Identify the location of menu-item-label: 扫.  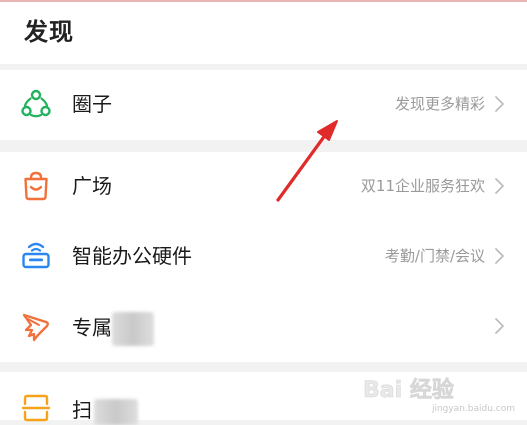
(105, 410).